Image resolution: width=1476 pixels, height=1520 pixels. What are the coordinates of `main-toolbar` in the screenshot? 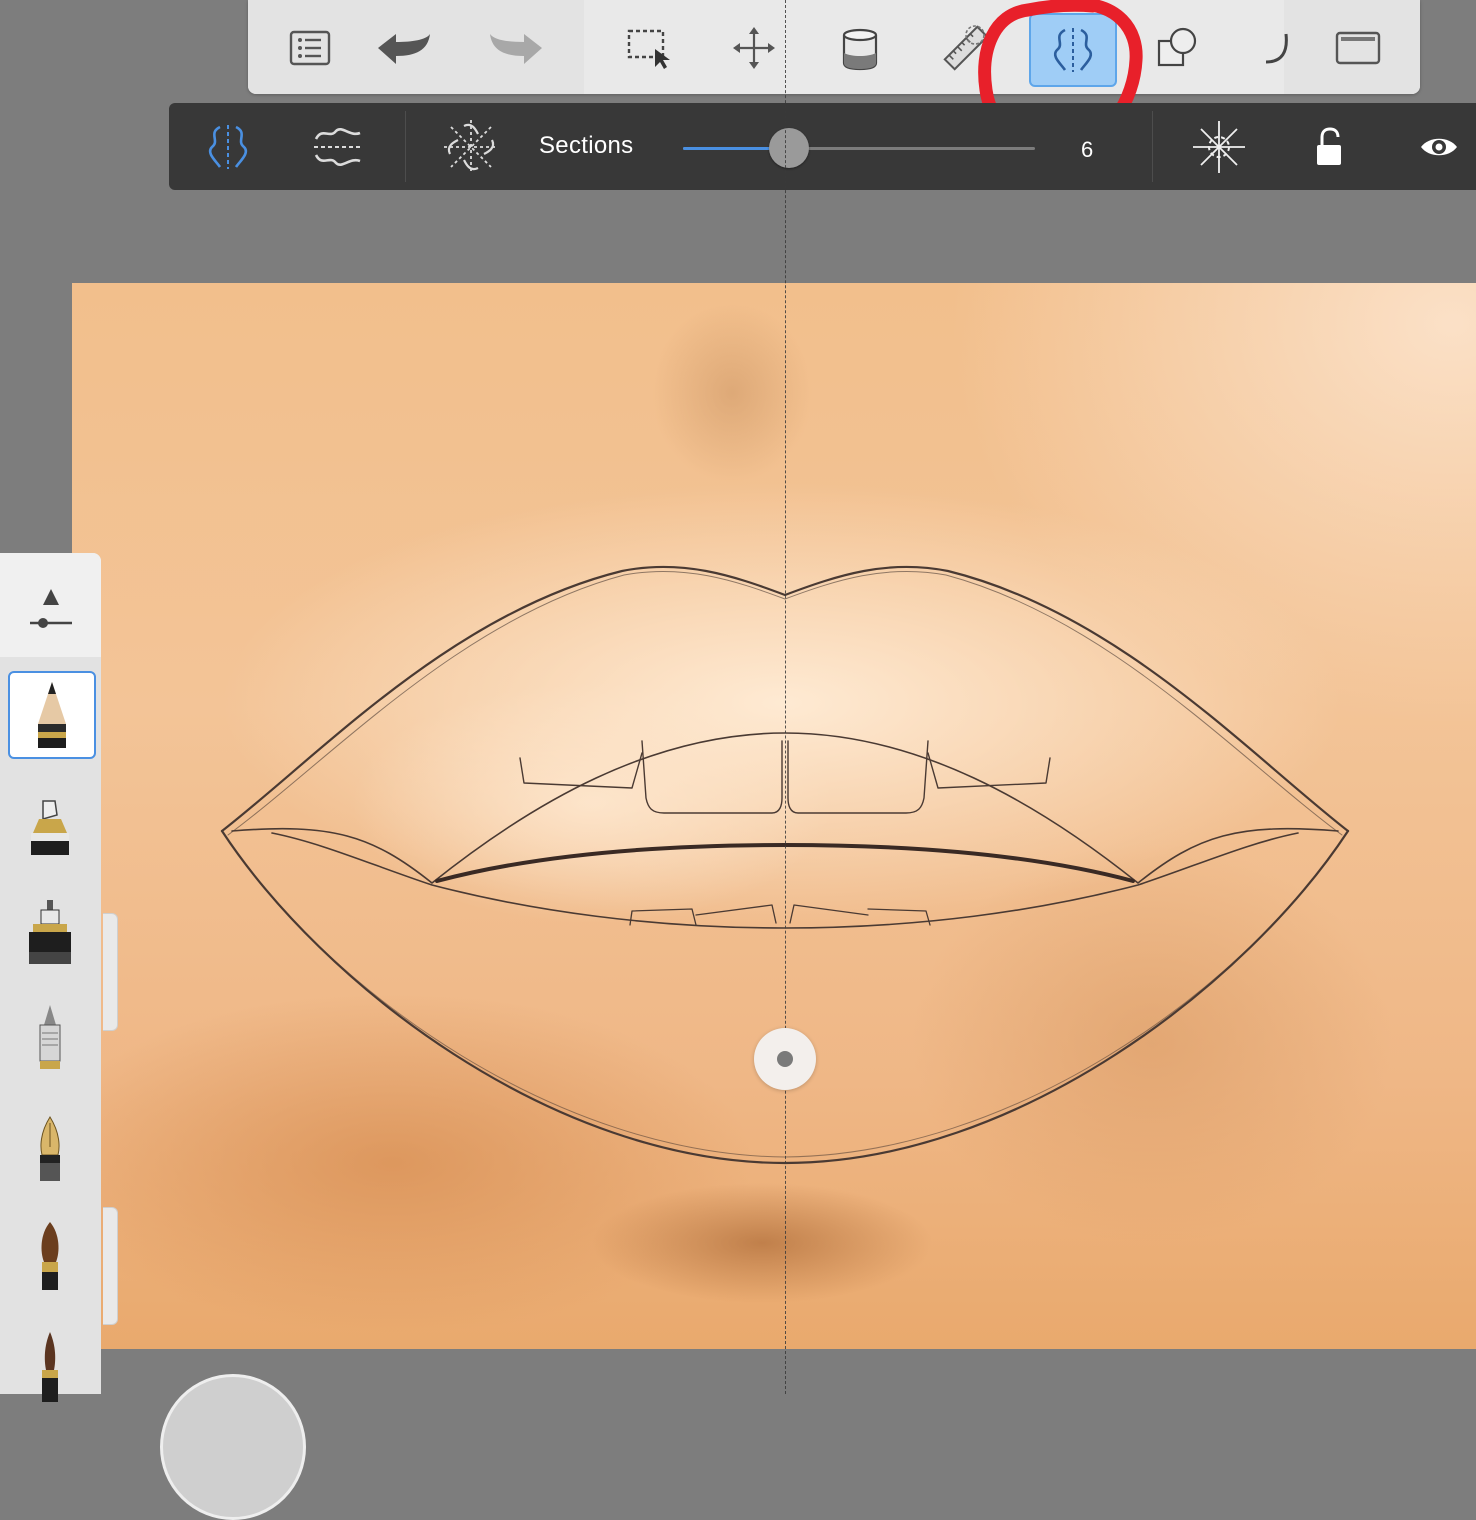 It's located at (834, 47).